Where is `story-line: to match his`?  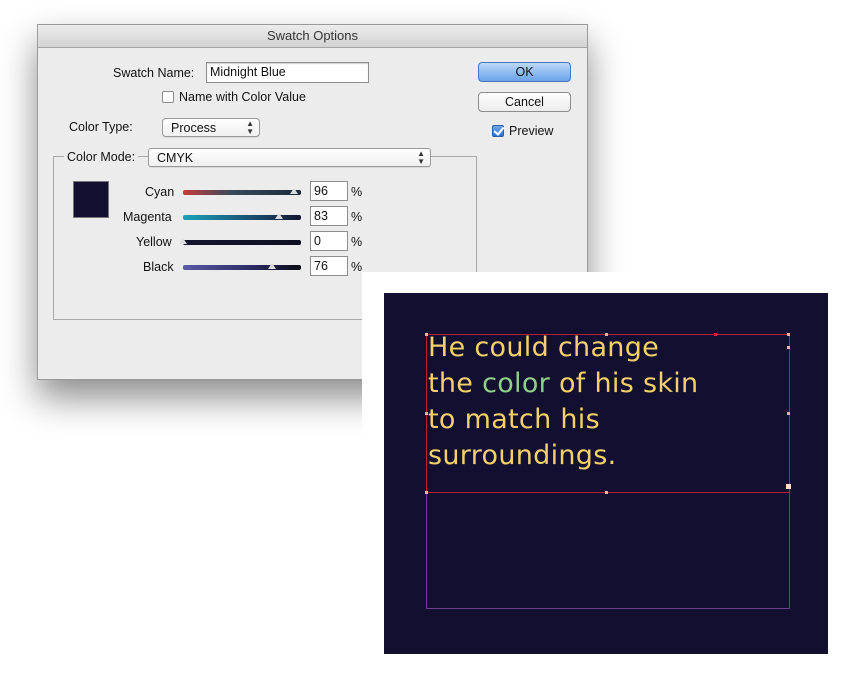 story-line: to match his is located at coordinates (608, 420).